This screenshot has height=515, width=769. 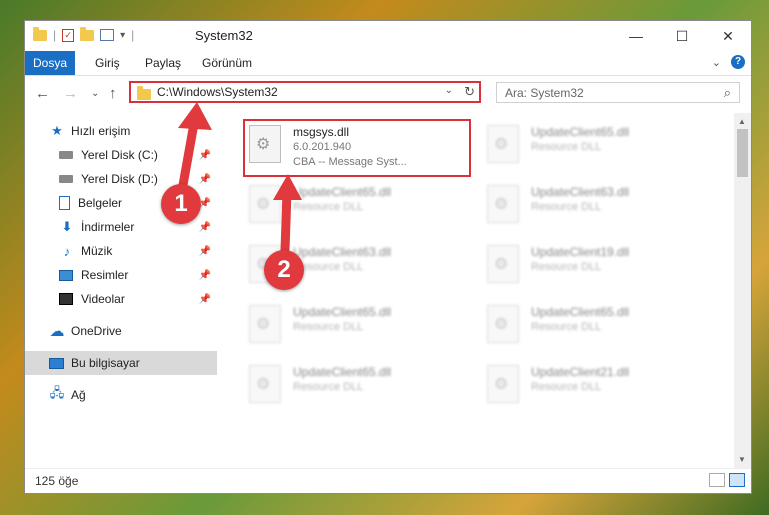 I want to click on annotation-arrows, so click(x=240, y=178).